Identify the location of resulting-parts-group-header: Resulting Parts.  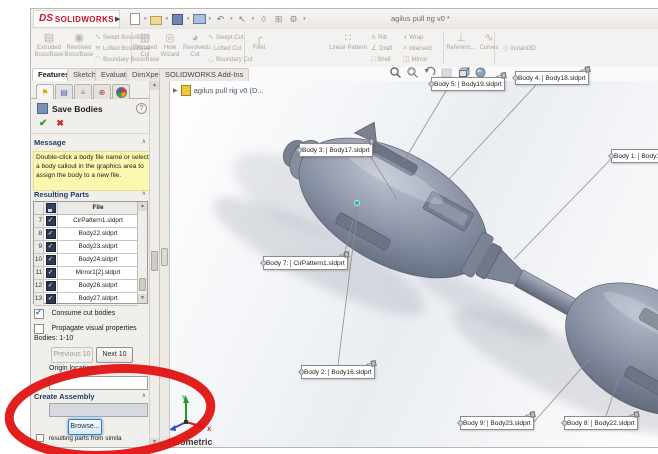
(90, 194).